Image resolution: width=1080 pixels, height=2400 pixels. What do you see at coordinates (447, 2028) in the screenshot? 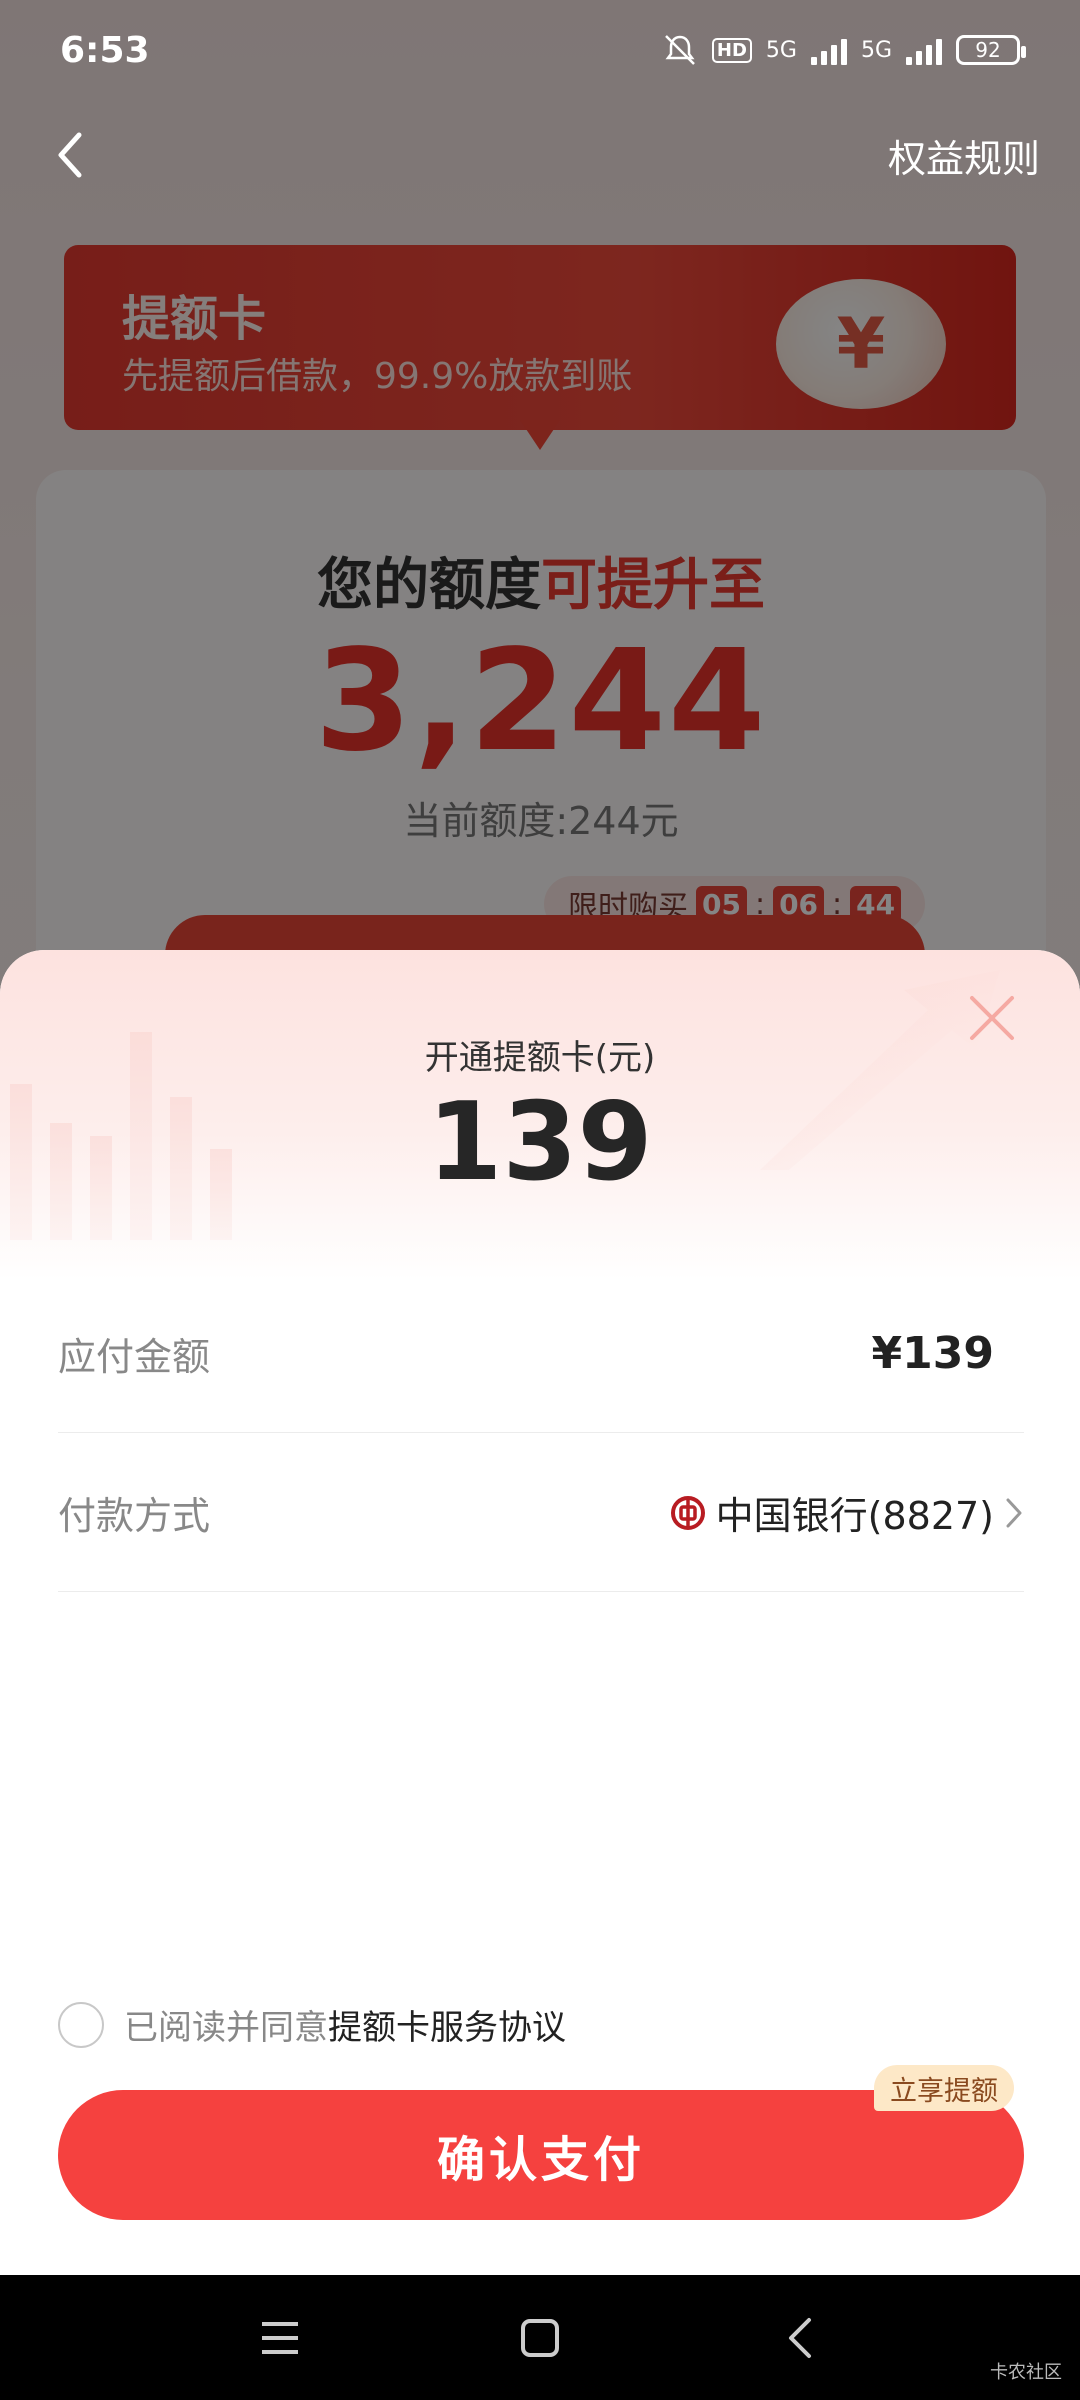
I see `agreement-link: 提额卡服务协议` at bounding box center [447, 2028].